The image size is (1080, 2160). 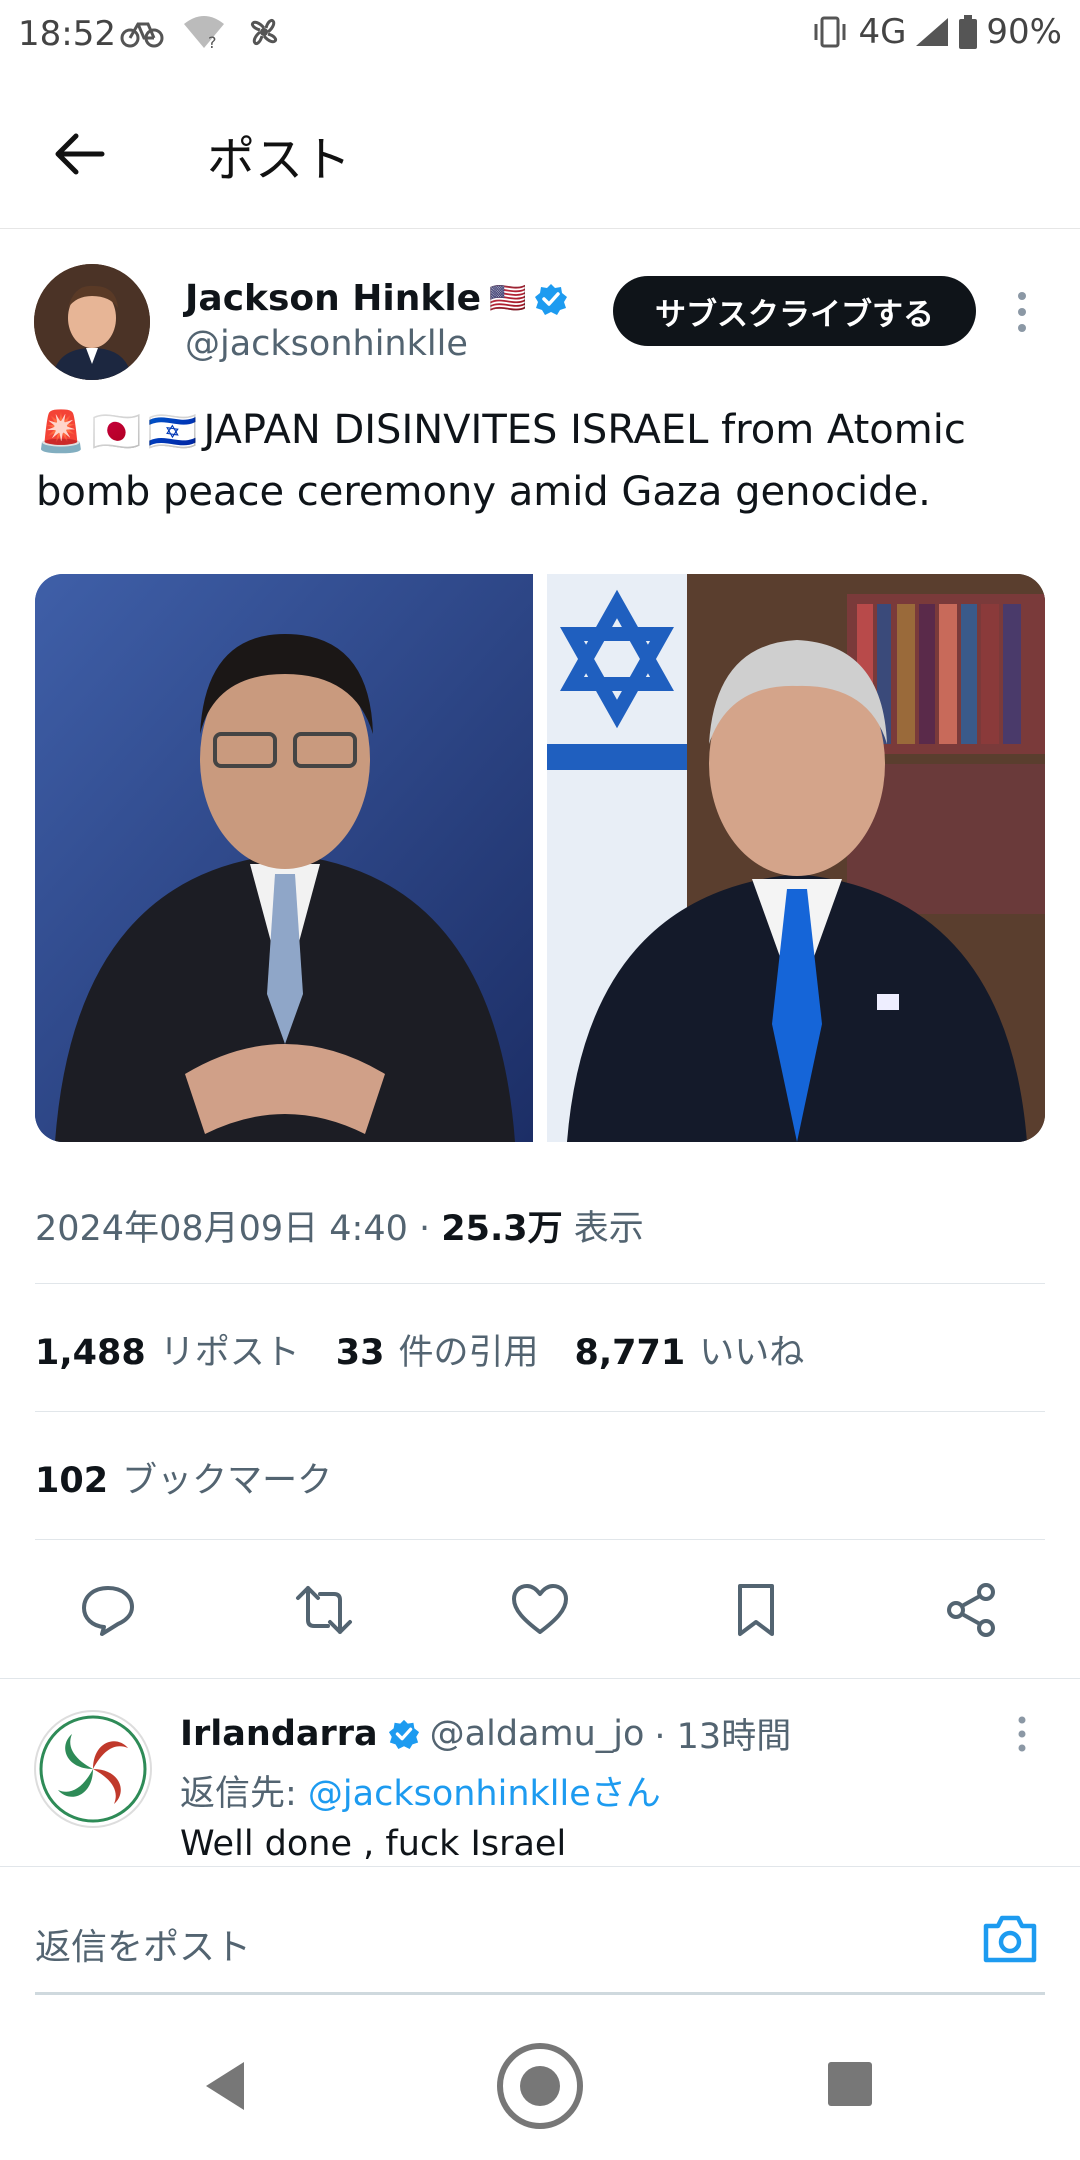 I want to click on share-icon, so click(x=972, y=1610).